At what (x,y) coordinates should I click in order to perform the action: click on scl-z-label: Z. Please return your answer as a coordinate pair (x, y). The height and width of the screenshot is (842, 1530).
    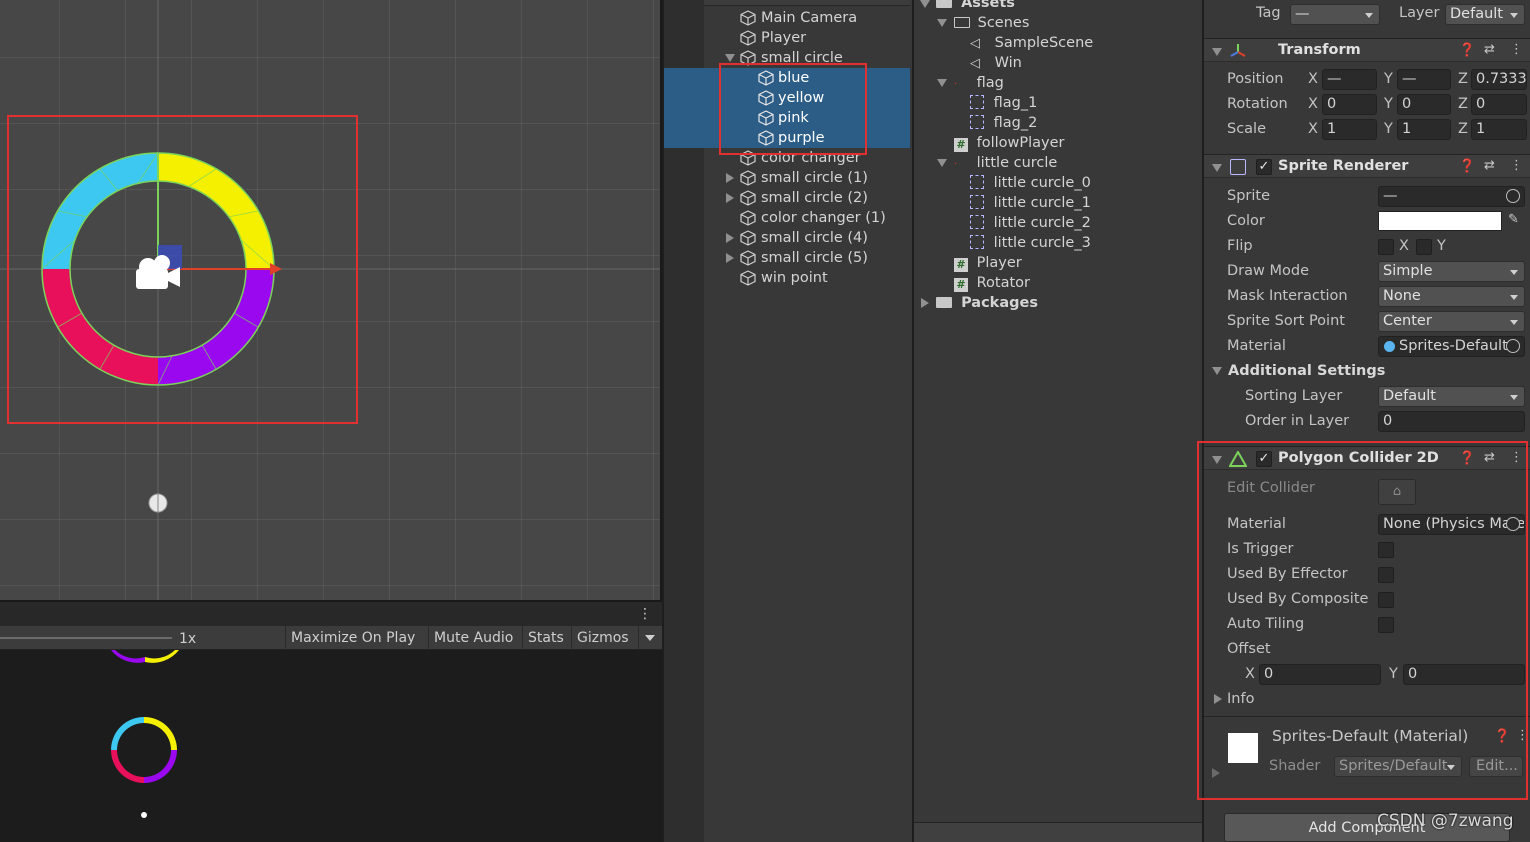
    Looking at the image, I should click on (1463, 129).